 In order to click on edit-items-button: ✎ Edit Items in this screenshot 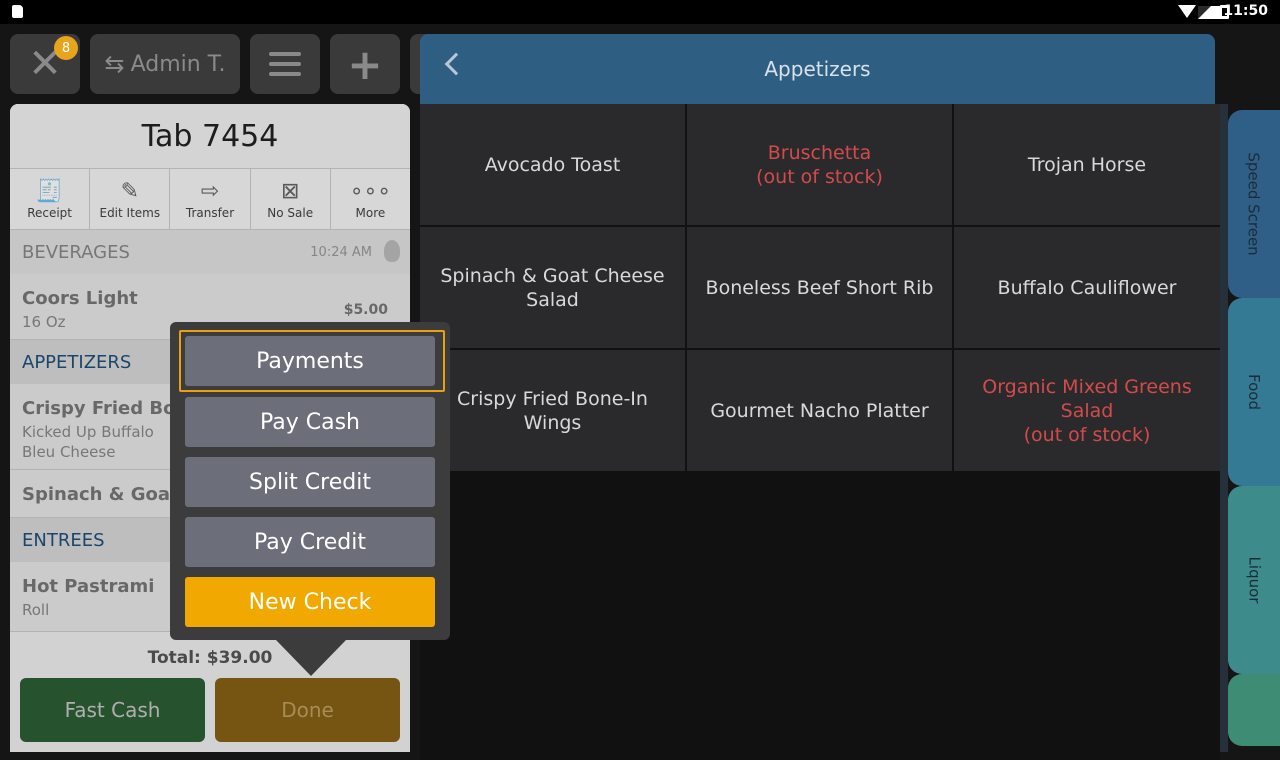, I will do `click(130, 199)`.